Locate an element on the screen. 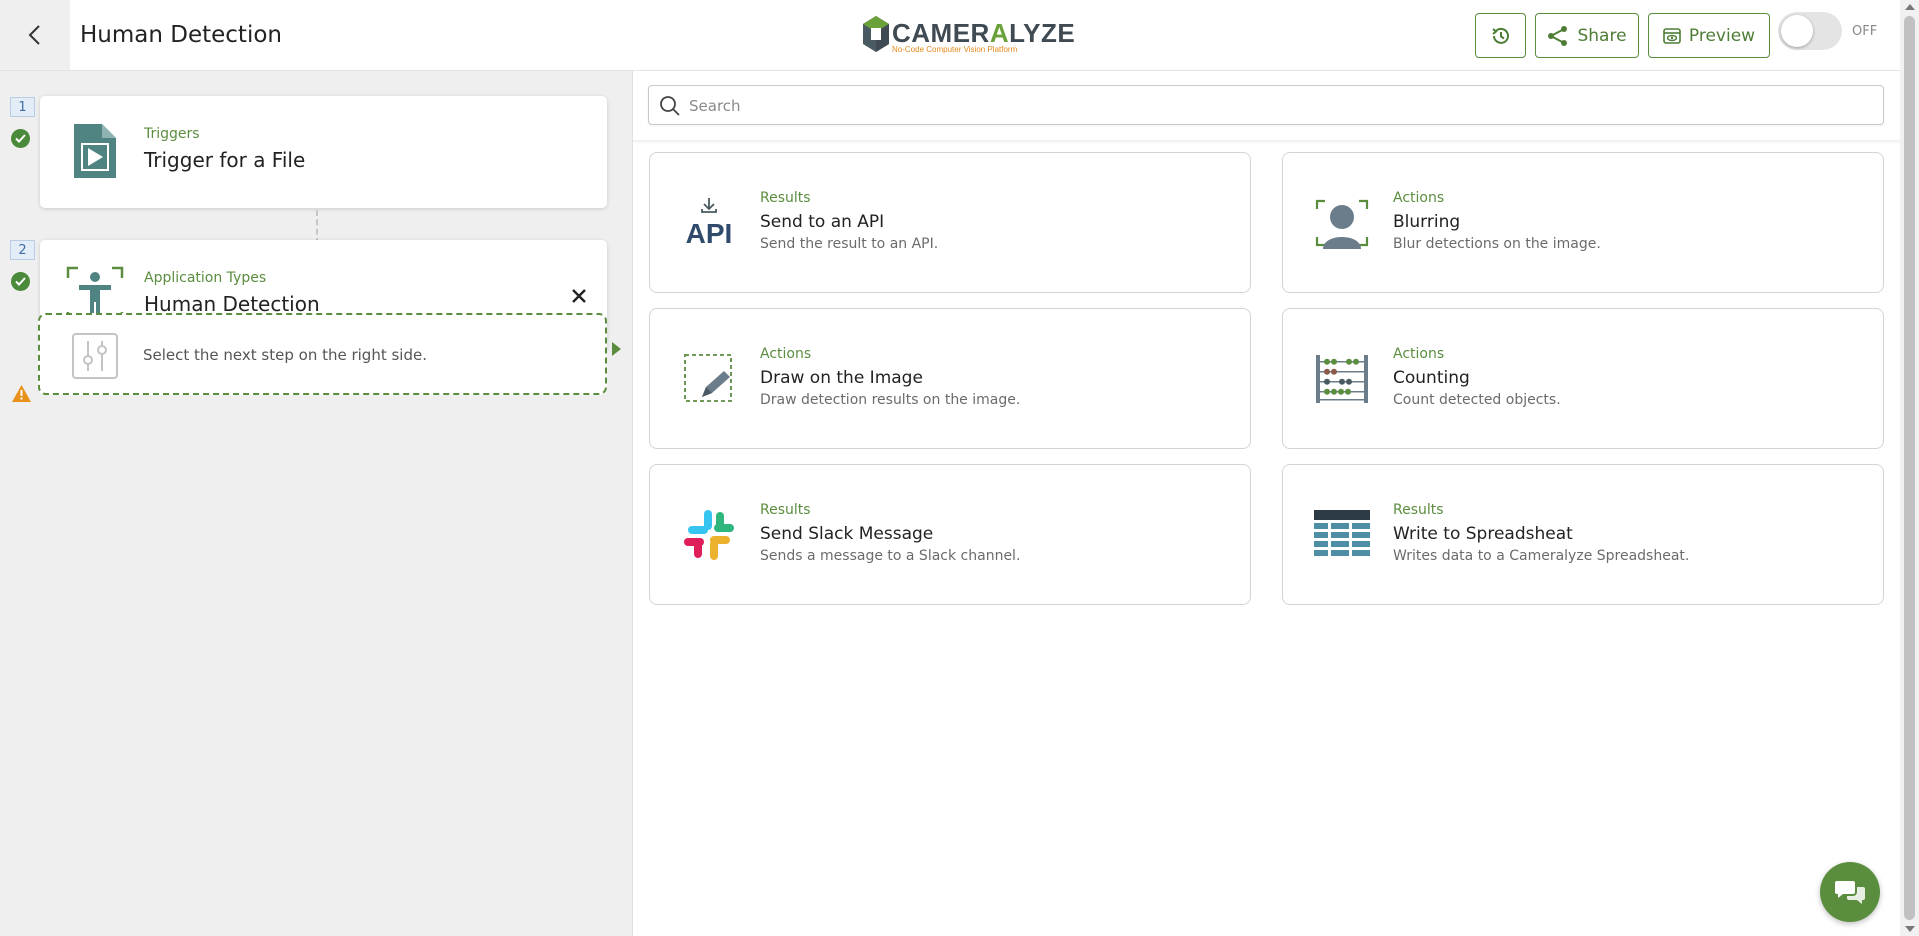  action-description: Blur detections on the image. is located at coordinates (1497, 244).